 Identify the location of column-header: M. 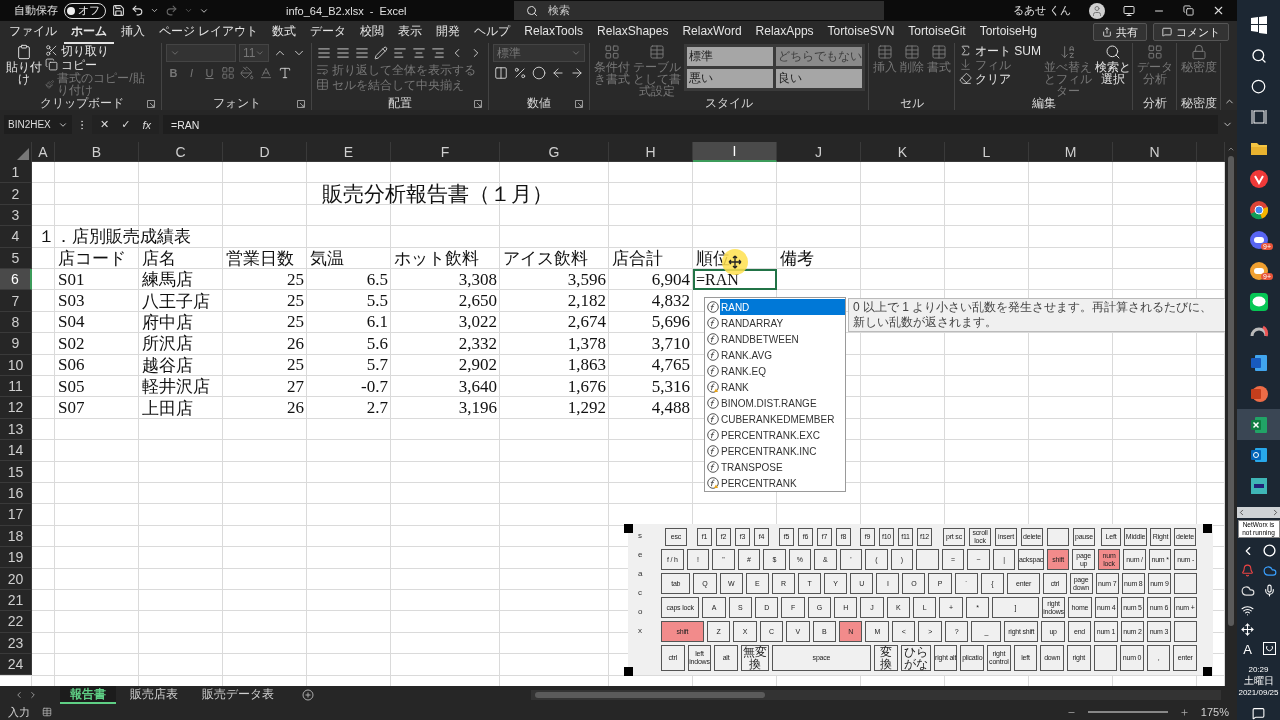
(1071, 152).